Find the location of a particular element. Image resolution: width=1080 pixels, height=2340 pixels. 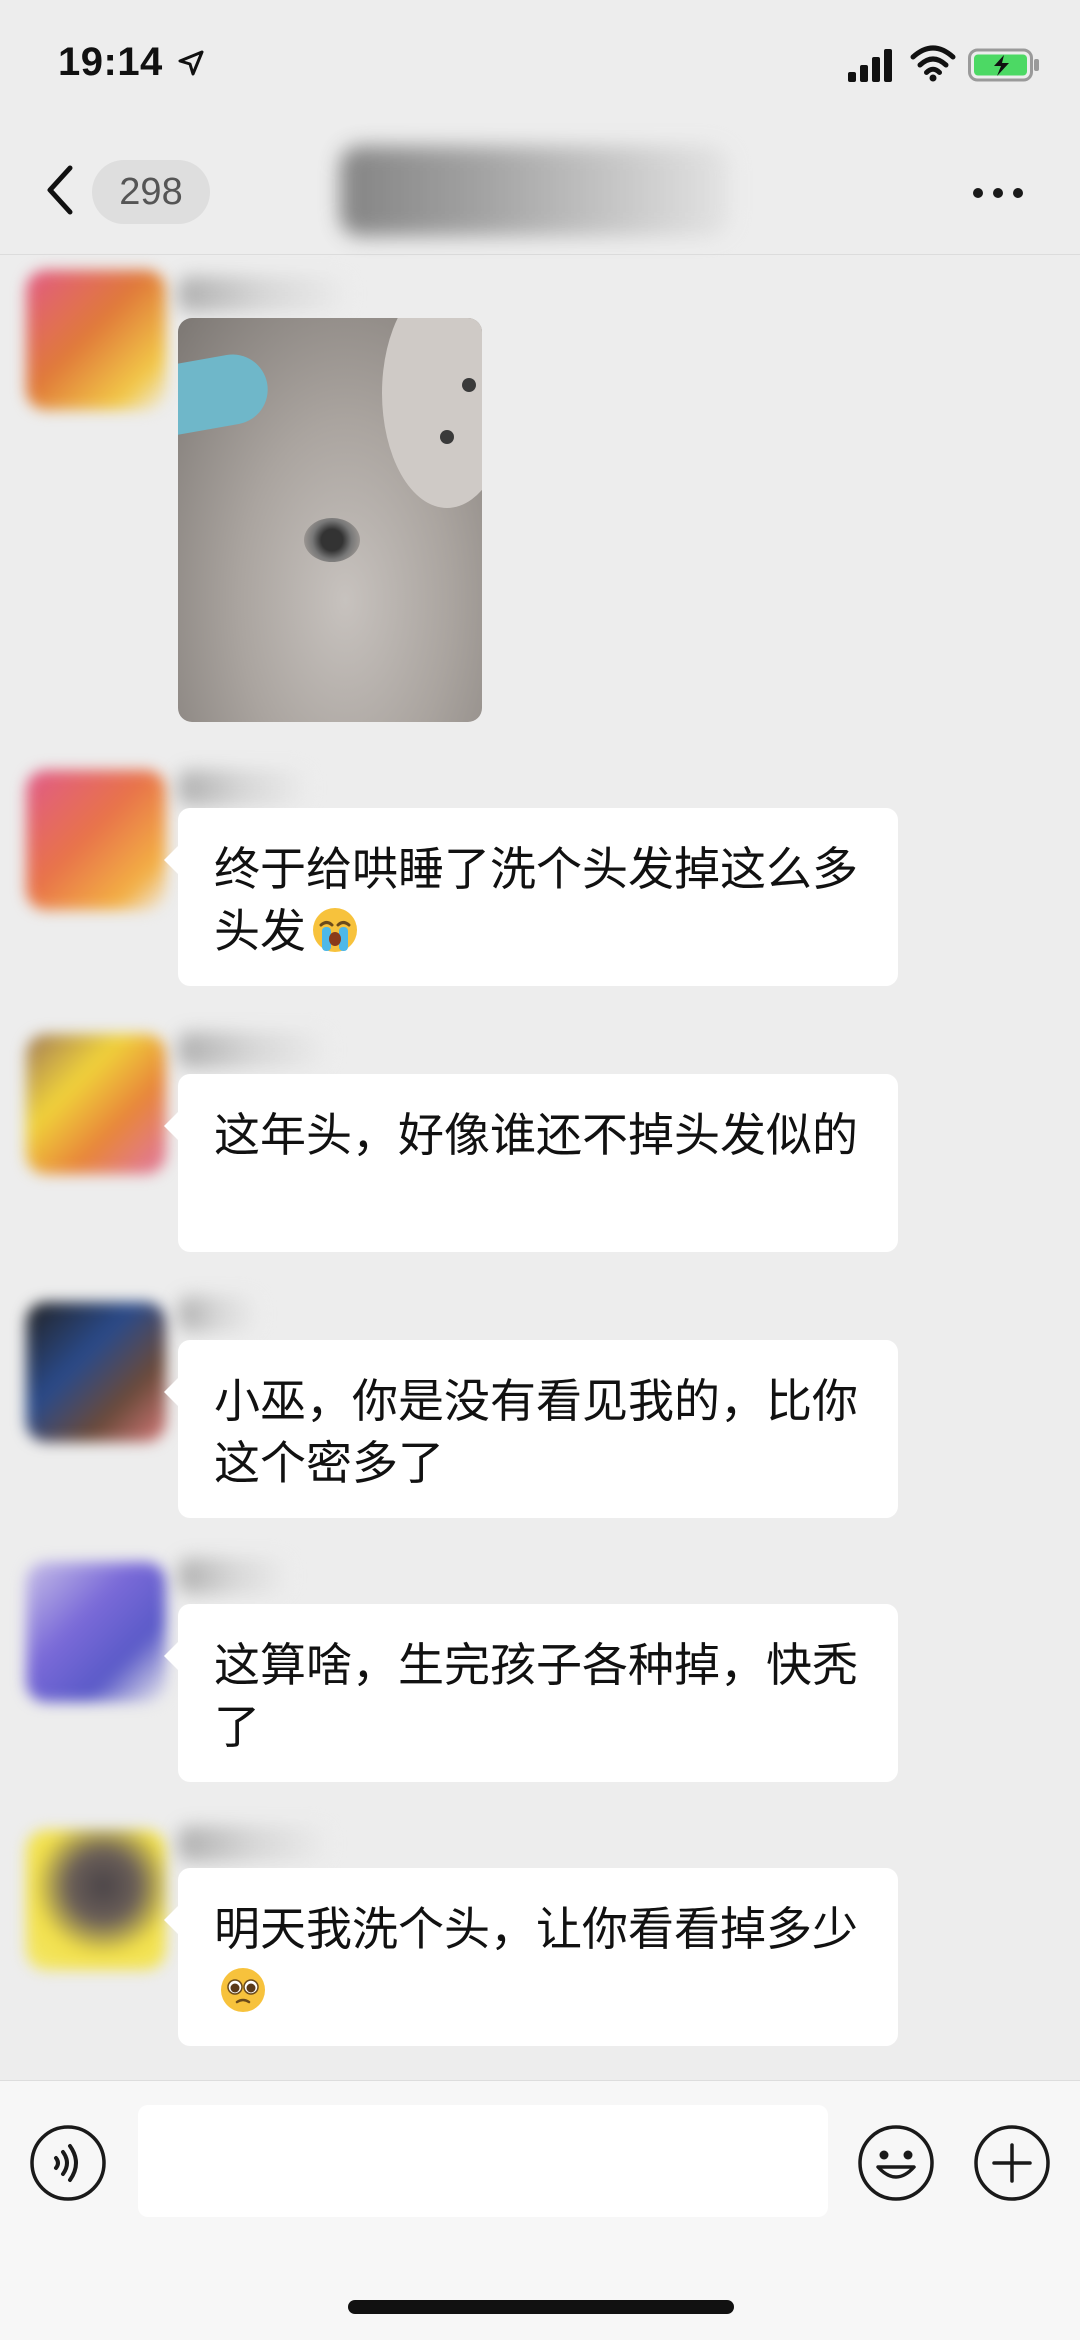

message-input is located at coordinates (483, 2161).